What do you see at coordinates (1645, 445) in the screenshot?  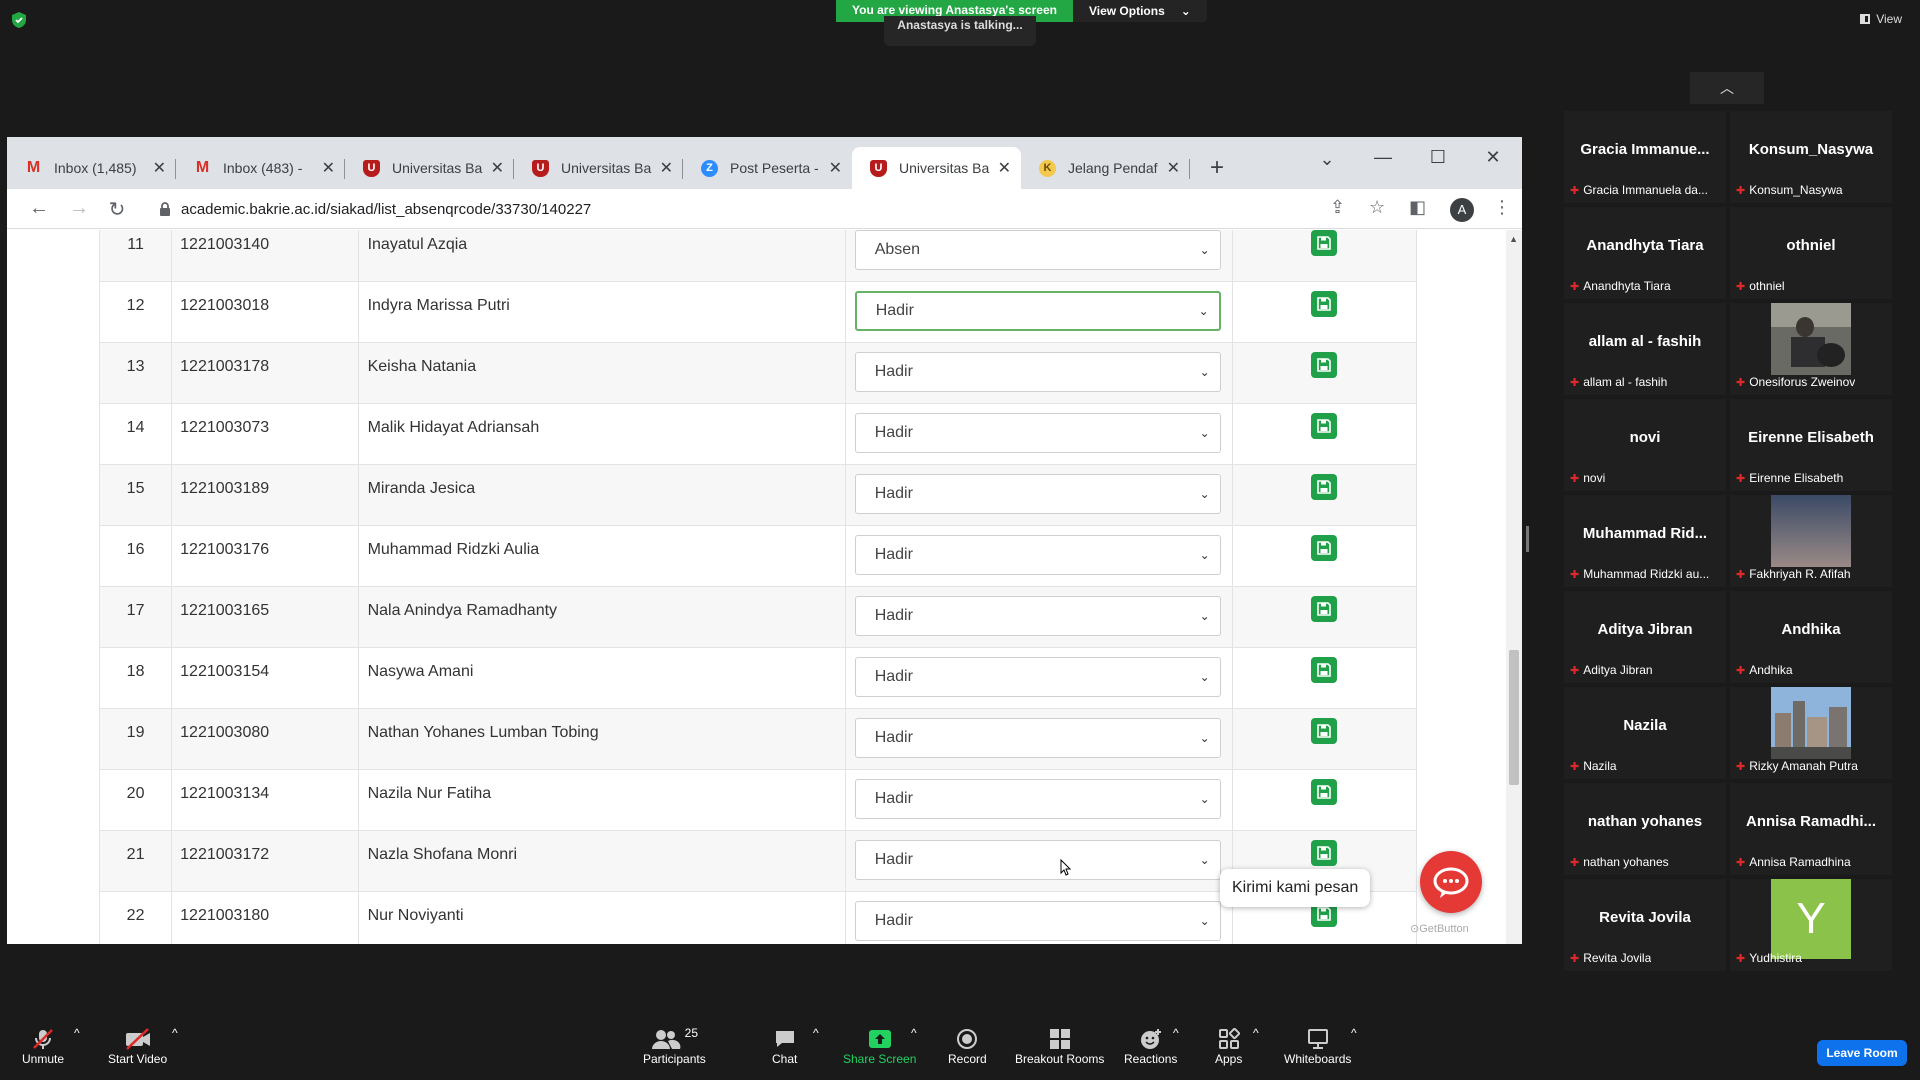 I see `participant-tile: novi ✚ novi` at bounding box center [1645, 445].